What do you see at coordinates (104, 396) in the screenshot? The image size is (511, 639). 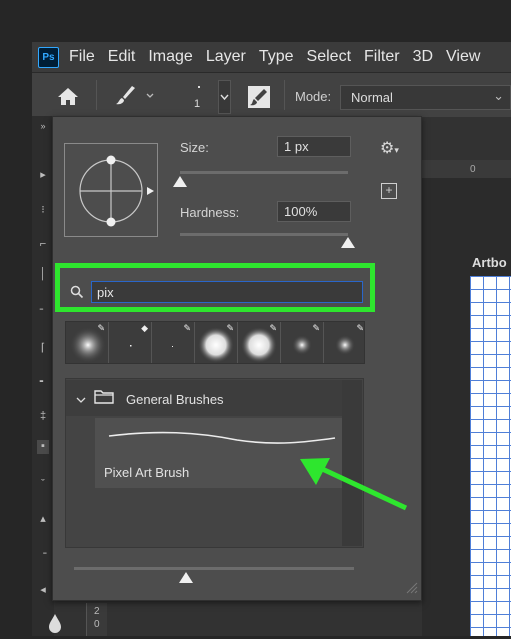 I see `folder-icon` at bounding box center [104, 396].